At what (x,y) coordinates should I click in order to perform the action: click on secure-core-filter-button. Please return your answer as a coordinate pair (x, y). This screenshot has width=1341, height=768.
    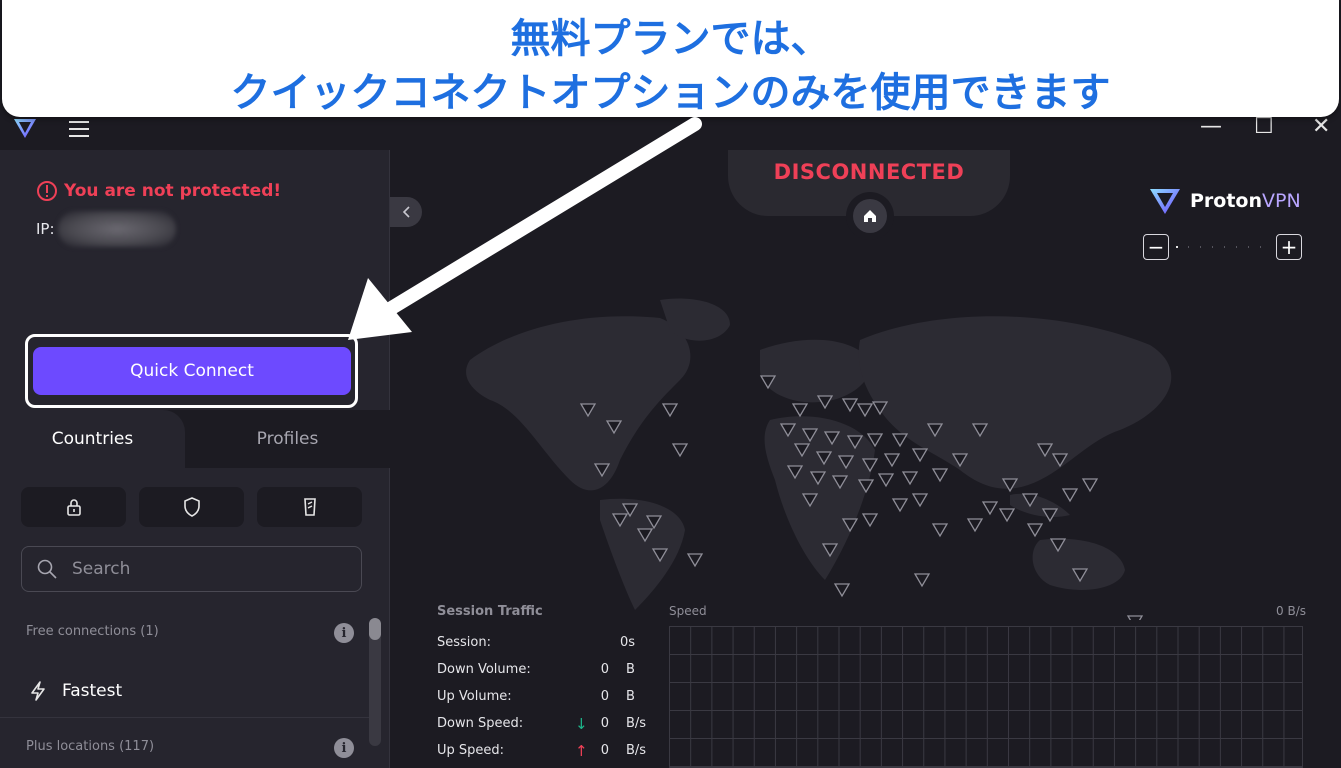
    Looking at the image, I should click on (73, 507).